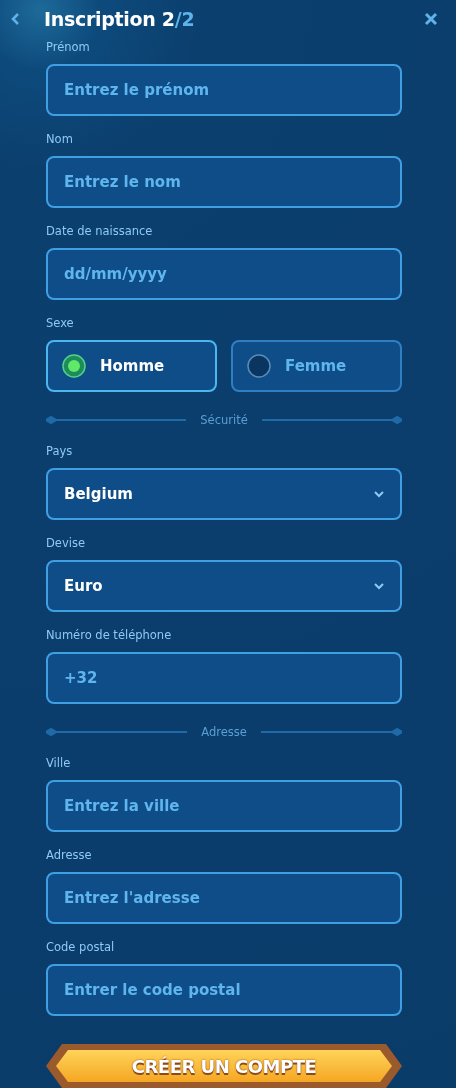 The height and width of the screenshot is (1088, 456). Describe the element at coordinates (224, 274) in the screenshot. I see `input-field: dd/mm/yyyy` at that location.